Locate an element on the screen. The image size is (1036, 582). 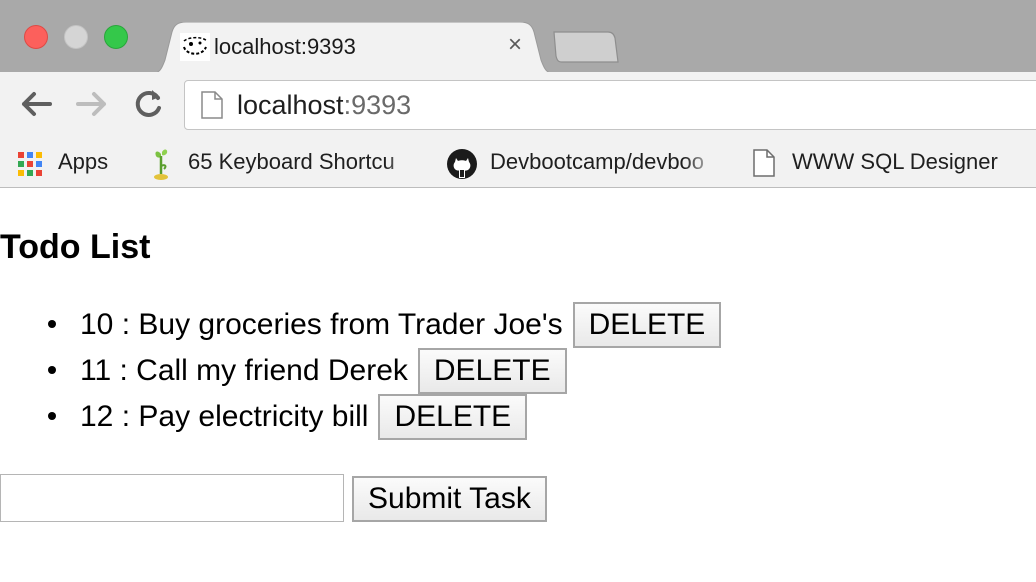
smiley-favicon-icon is located at coordinates (195, 47).